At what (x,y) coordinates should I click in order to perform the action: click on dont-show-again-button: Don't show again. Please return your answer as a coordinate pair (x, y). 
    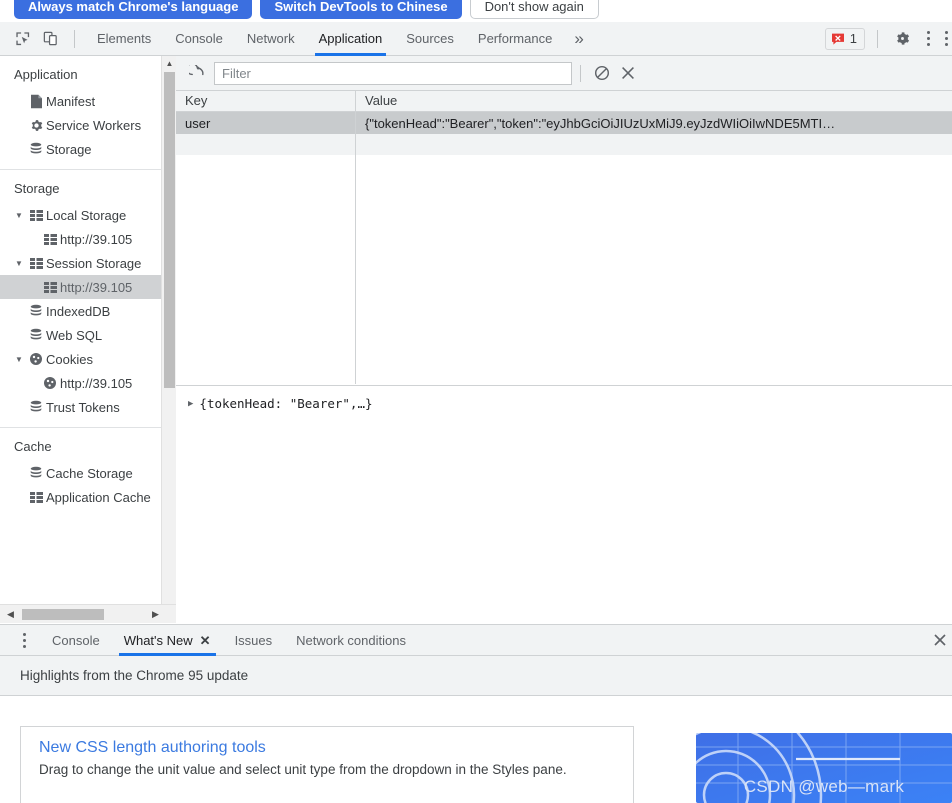
    Looking at the image, I should click on (534, 9).